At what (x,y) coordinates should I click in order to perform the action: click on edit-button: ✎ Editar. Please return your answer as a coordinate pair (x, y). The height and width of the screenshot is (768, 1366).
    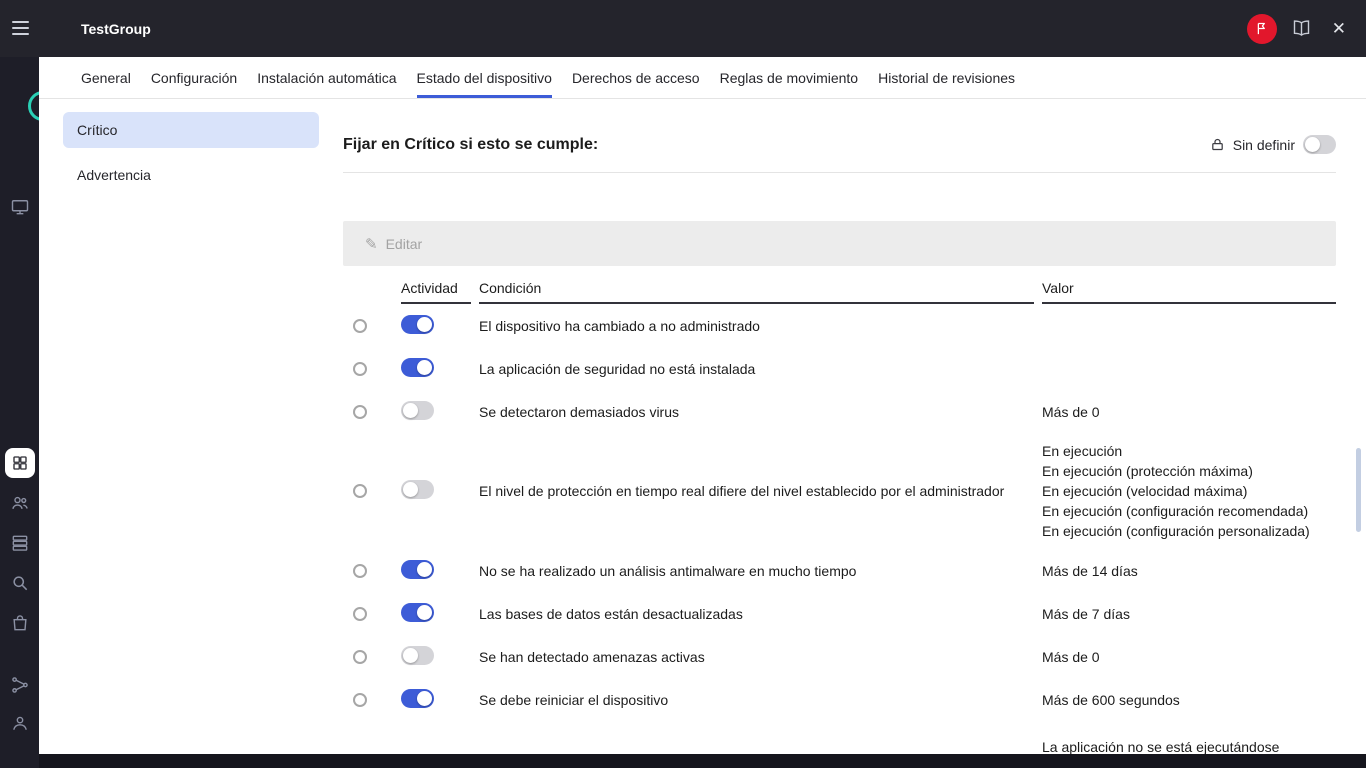
    Looking at the image, I should click on (393, 244).